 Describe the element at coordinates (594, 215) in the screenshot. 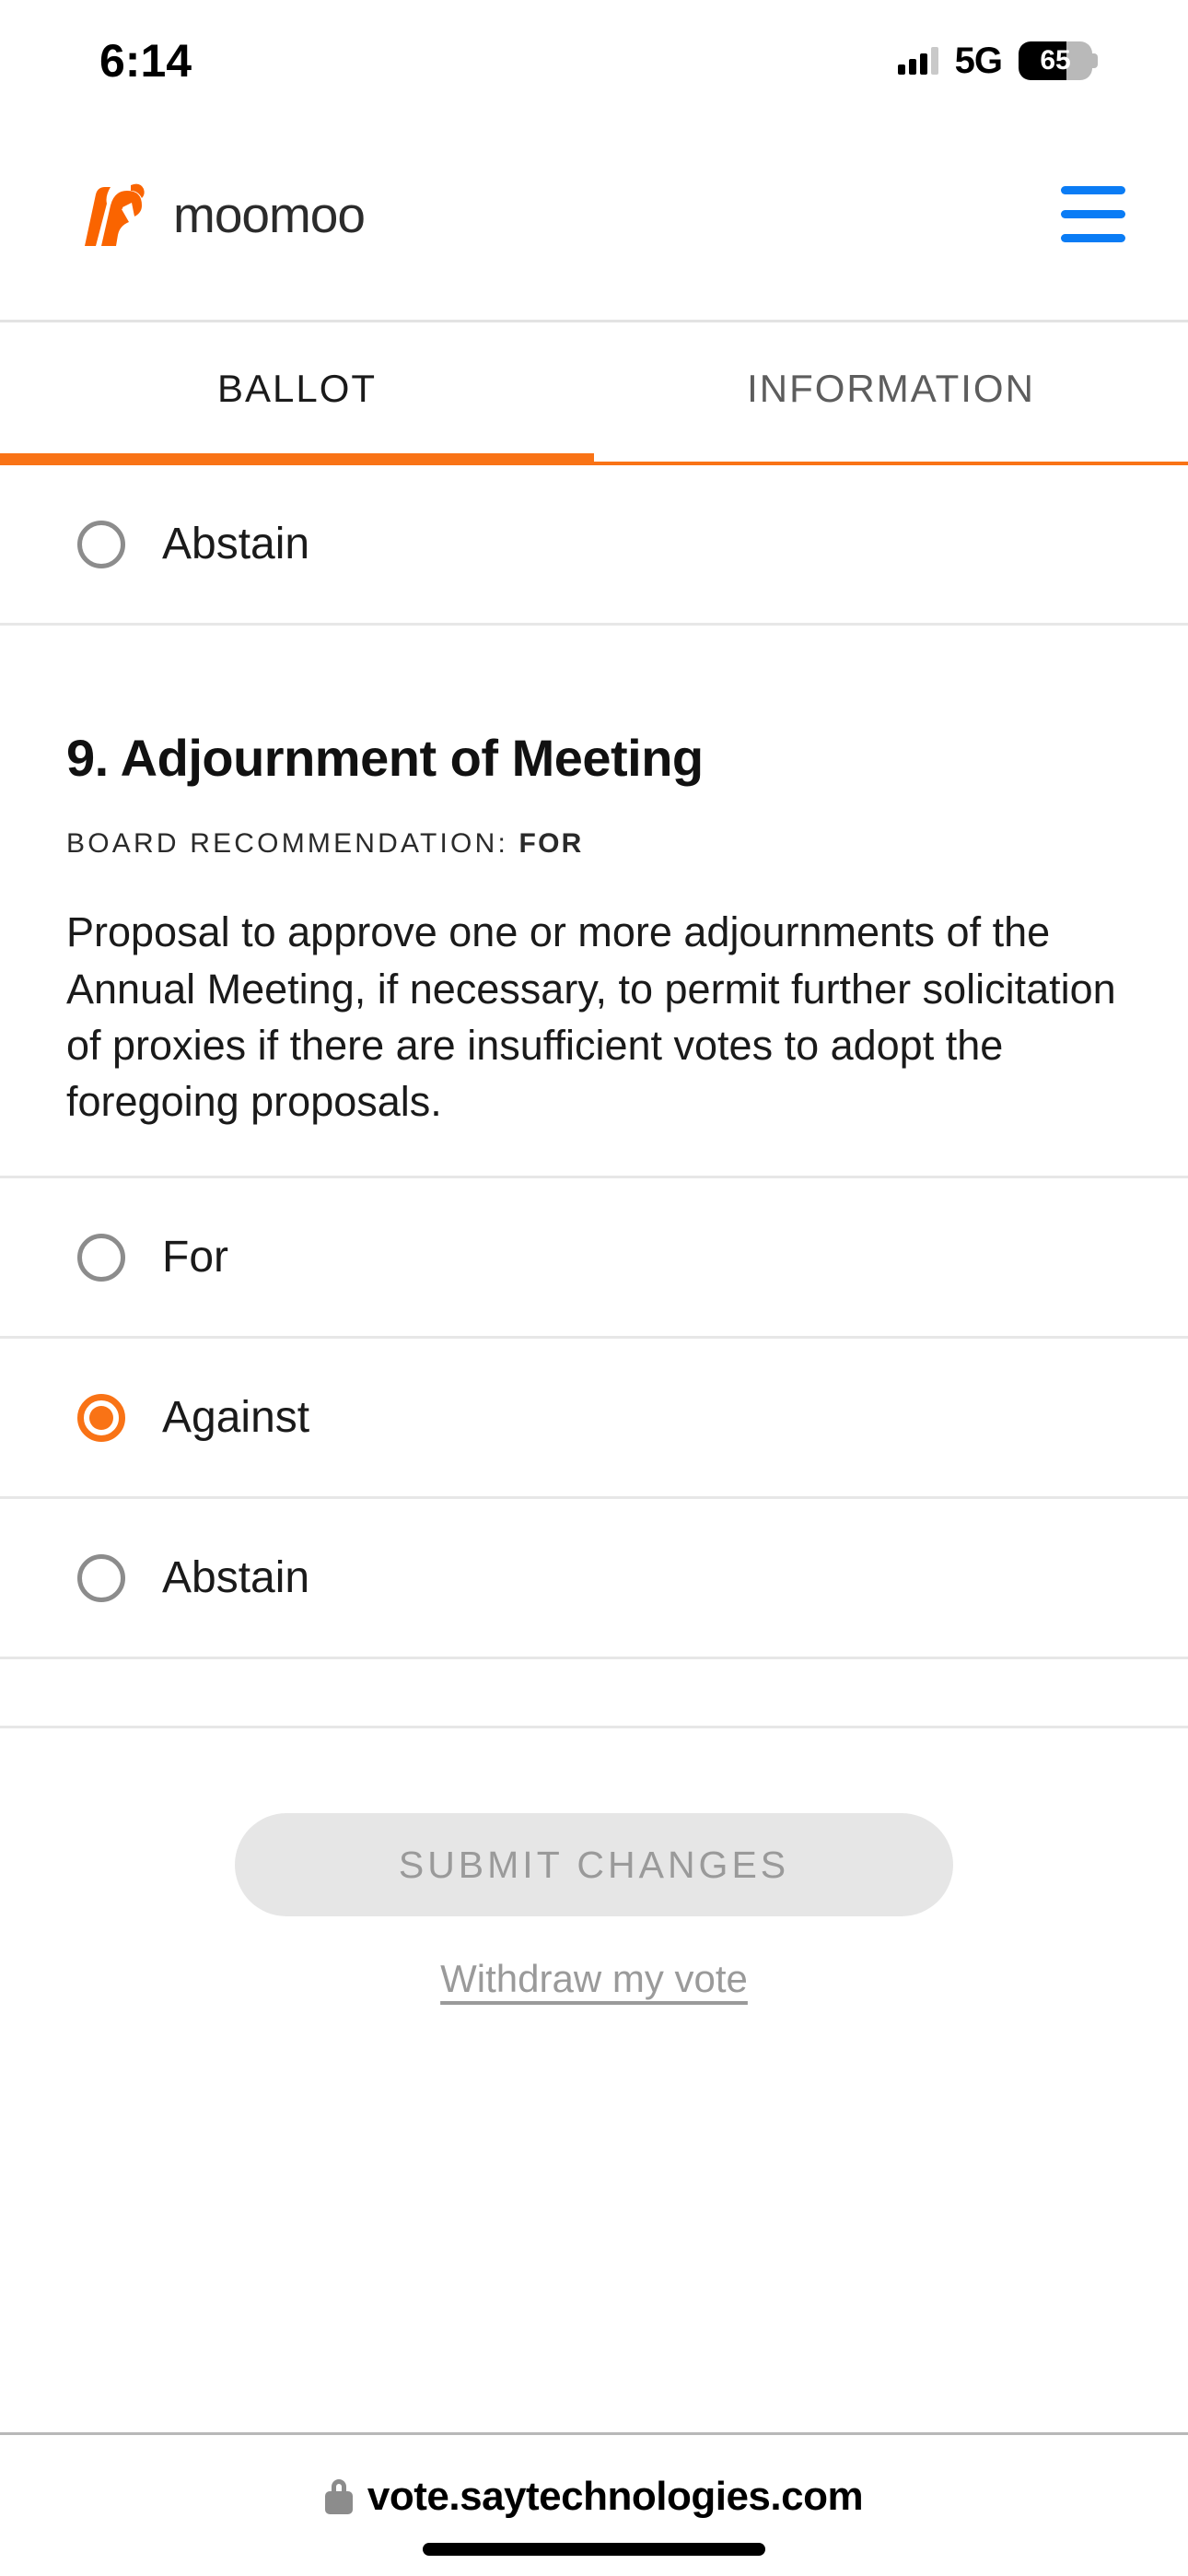

I see `app-header: moomoo` at that location.